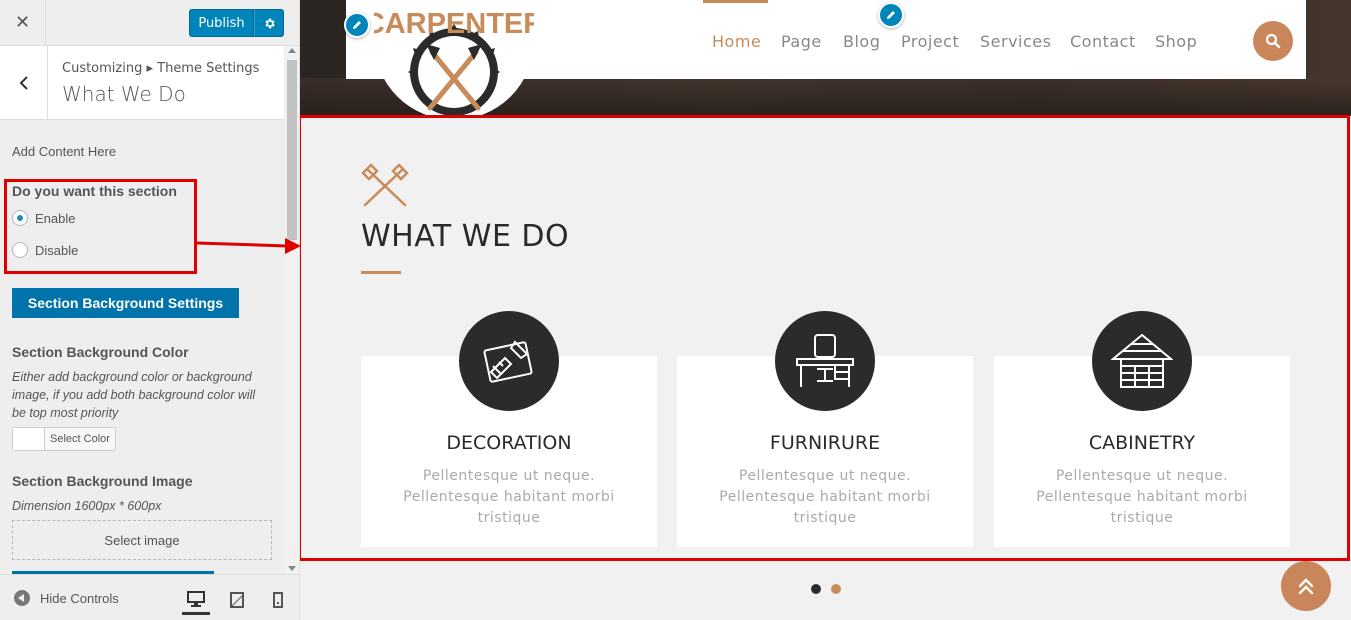 This screenshot has width=1351, height=620. Describe the element at coordinates (1015, 41) in the screenshot. I see `nav-services: Services` at that location.